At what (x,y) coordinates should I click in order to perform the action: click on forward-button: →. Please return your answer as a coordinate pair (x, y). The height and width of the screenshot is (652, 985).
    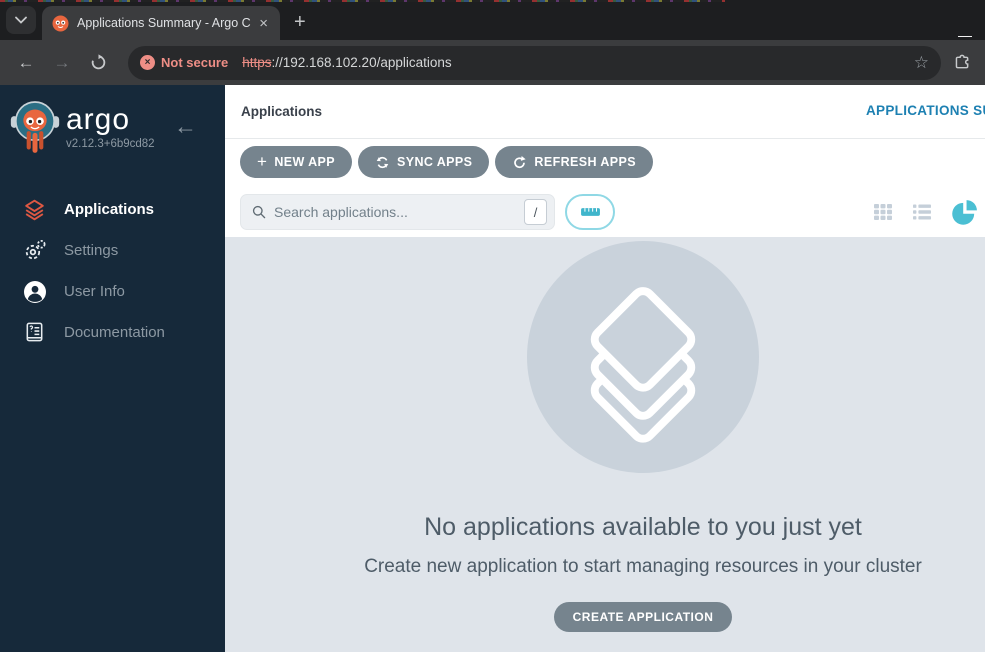
    Looking at the image, I should click on (62, 62).